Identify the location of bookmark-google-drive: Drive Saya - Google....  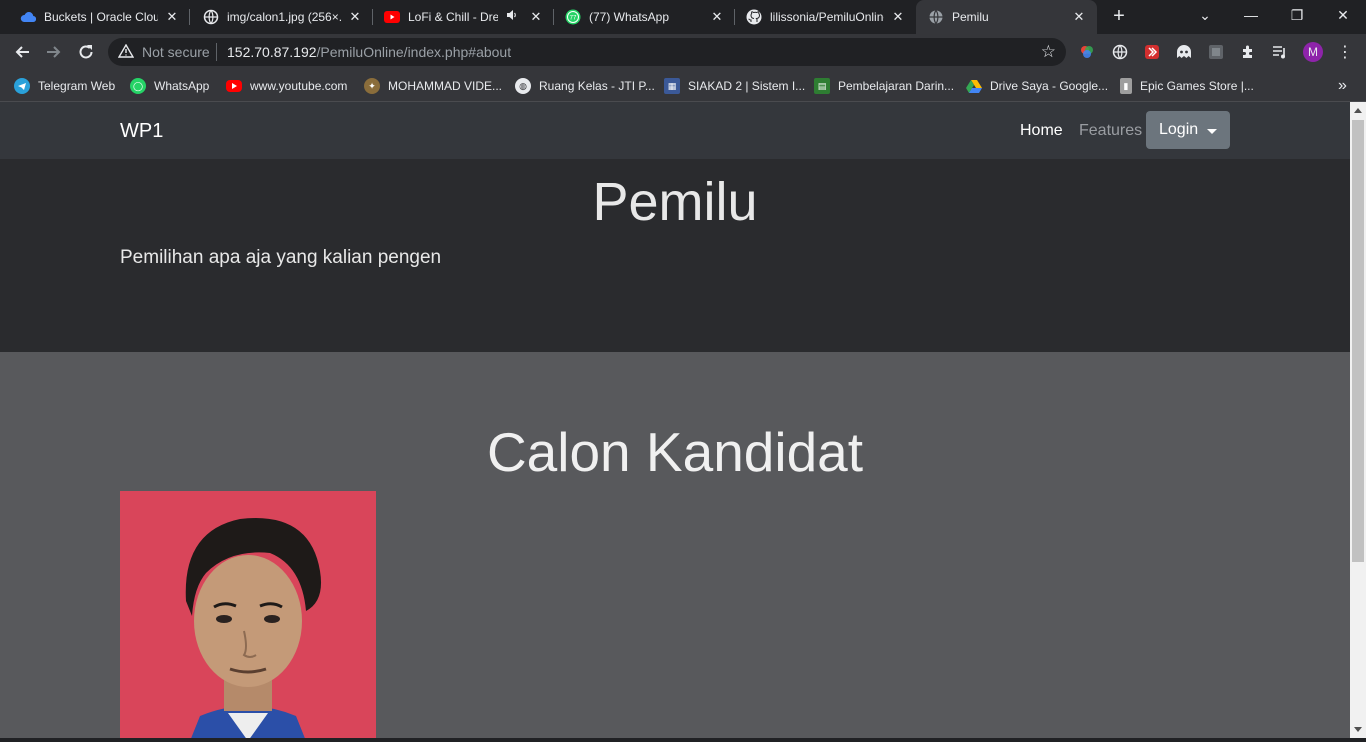
(1037, 86).